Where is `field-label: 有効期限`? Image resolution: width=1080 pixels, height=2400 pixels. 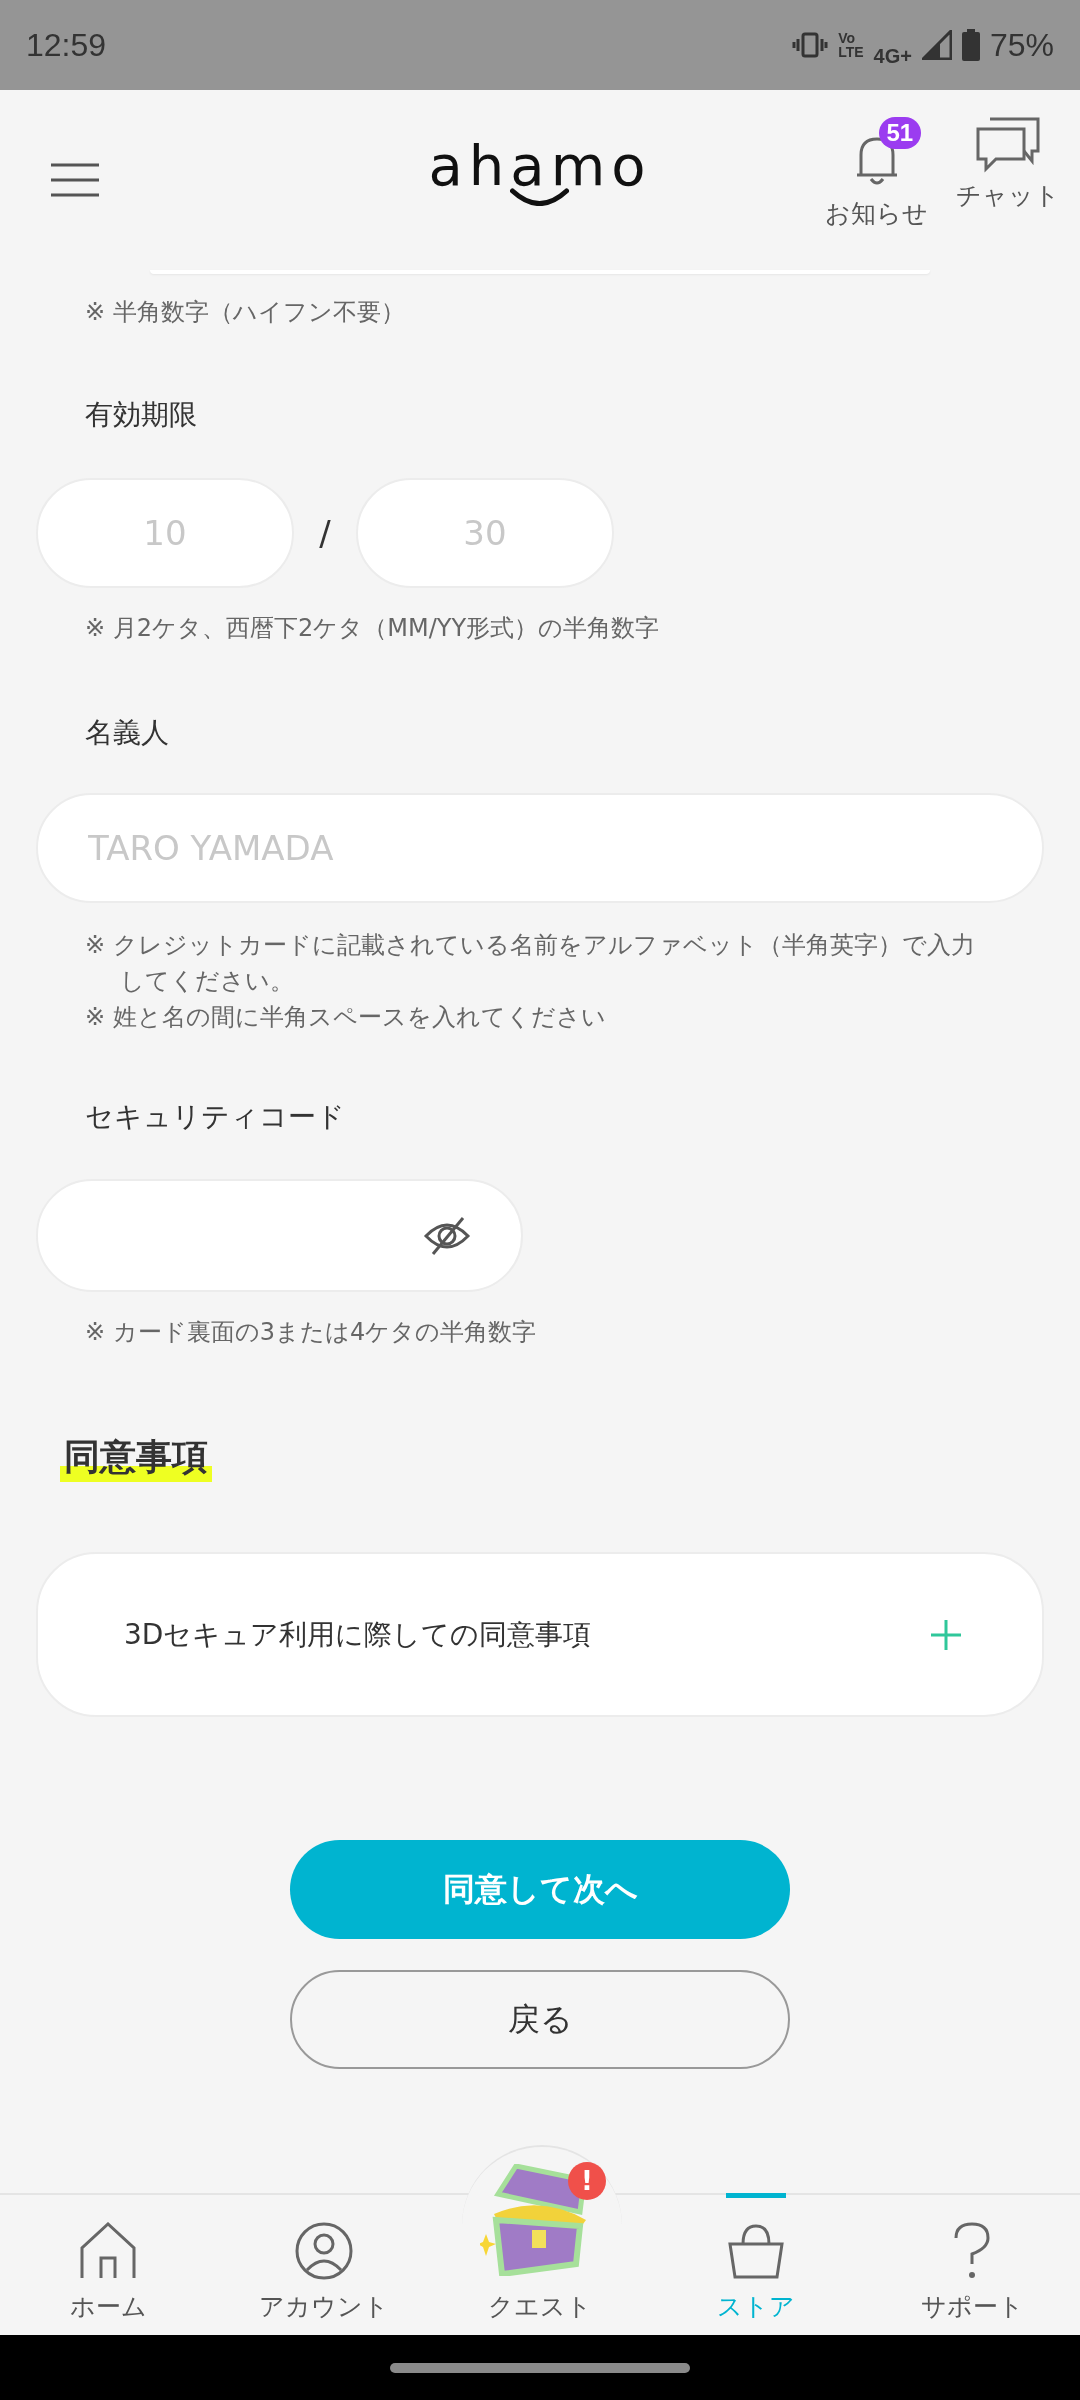 field-label: 有効期限 is located at coordinates (141, 415).